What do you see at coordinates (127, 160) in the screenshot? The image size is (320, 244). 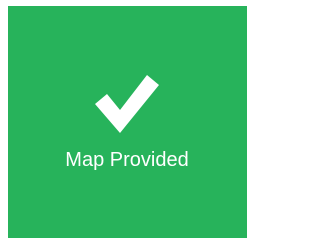 I see `tile-label: Map Provided` at bounding box center [127, 160].